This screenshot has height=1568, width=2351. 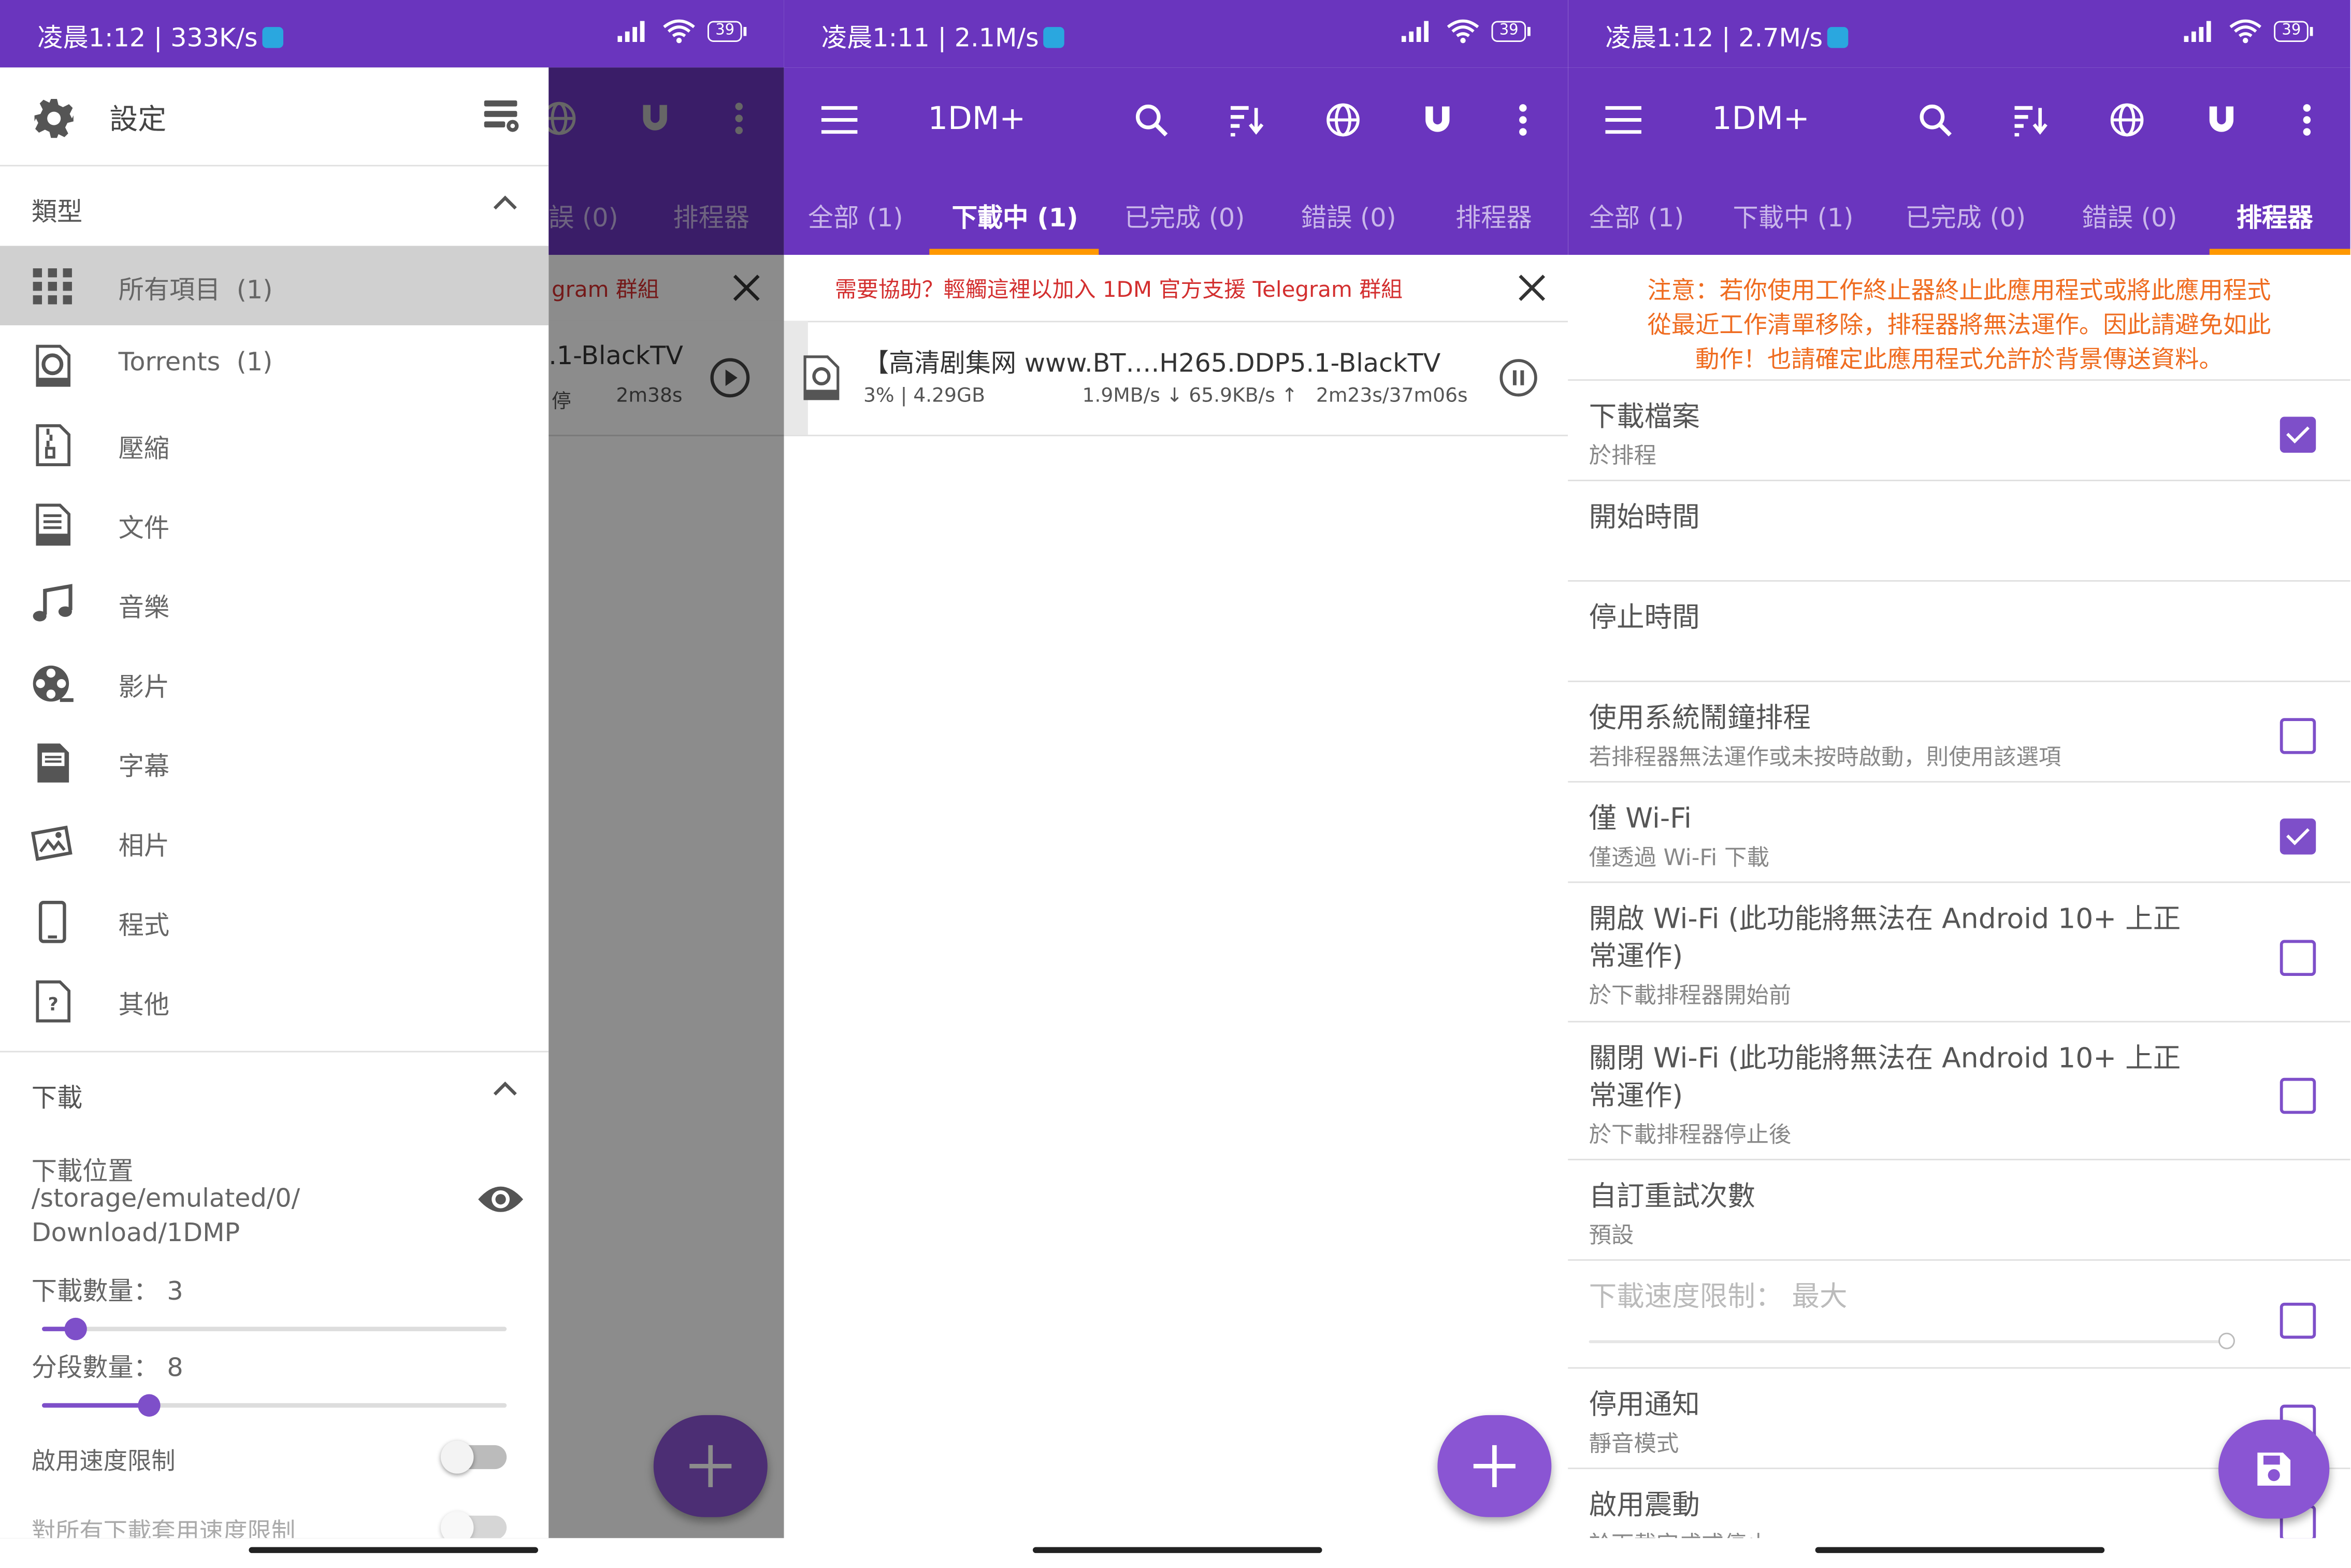 I want to click on setting-retry-count: 自訂重試次數 預設, so click(x=1959, y=1210).